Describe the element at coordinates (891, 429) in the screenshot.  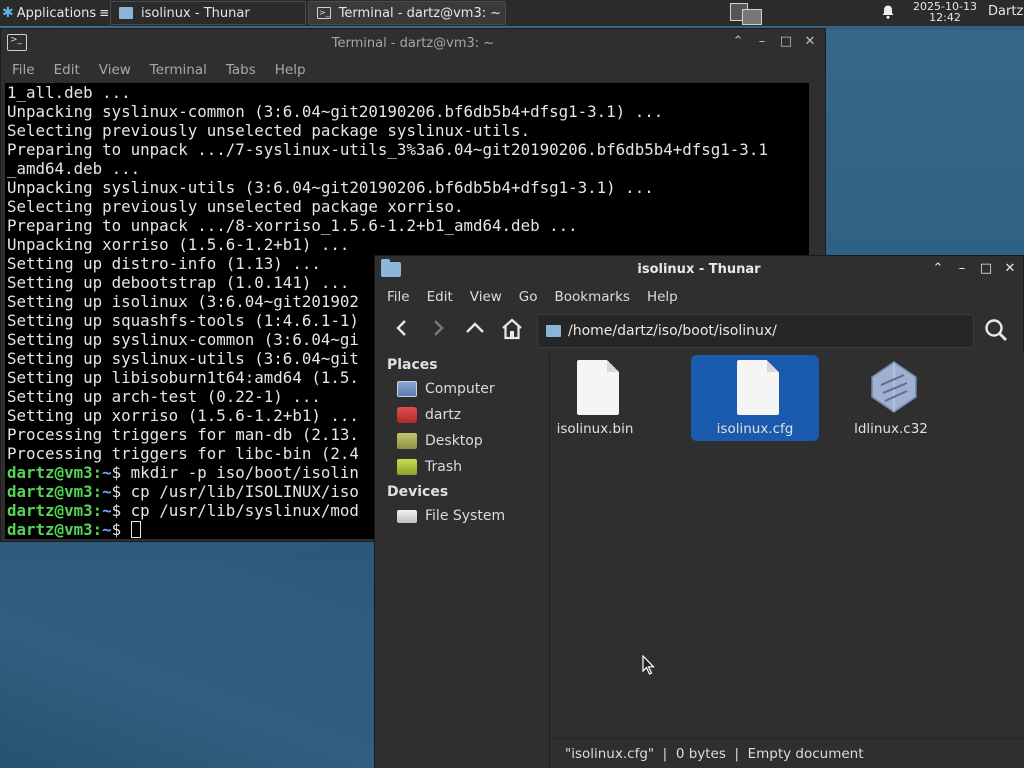
I see `file-name: ldlinux.c32` at that location.